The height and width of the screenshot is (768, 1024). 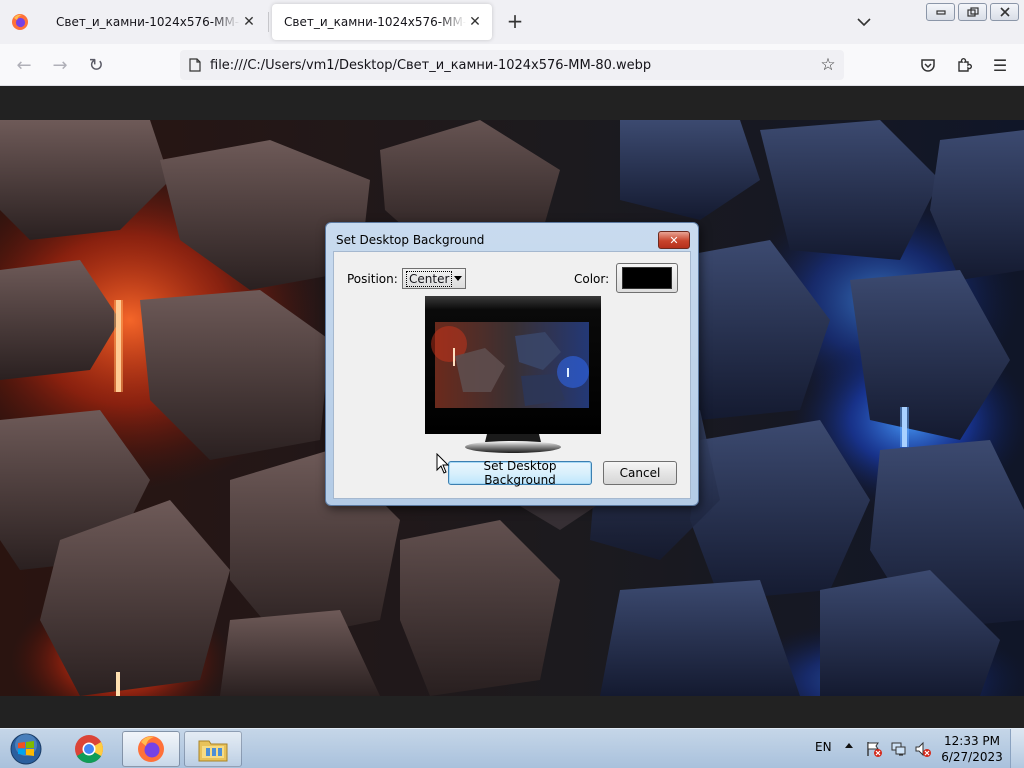 What do you see at coordinates (458, 278) in the screenshot?
I see `dropdown-arrow-icon` at bounding box center [458, 278].